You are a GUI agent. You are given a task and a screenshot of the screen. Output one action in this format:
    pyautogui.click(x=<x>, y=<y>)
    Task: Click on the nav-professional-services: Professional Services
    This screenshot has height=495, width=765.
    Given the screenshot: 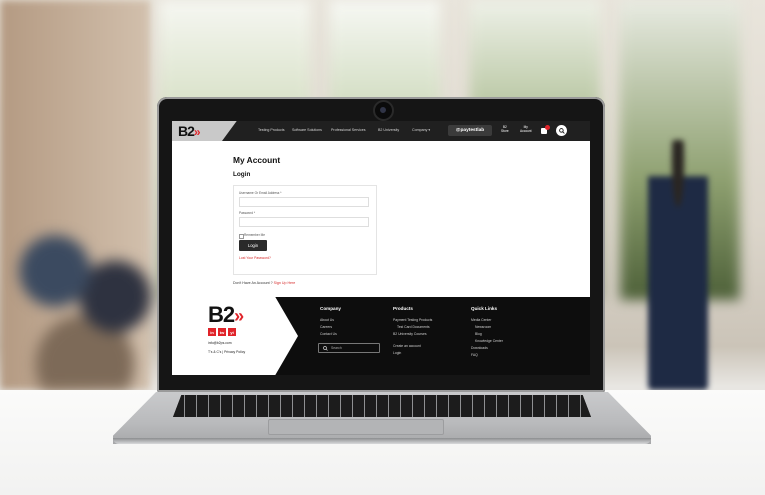 What is the action you would take?
    pyautogui.click(x=348, y=130)
    